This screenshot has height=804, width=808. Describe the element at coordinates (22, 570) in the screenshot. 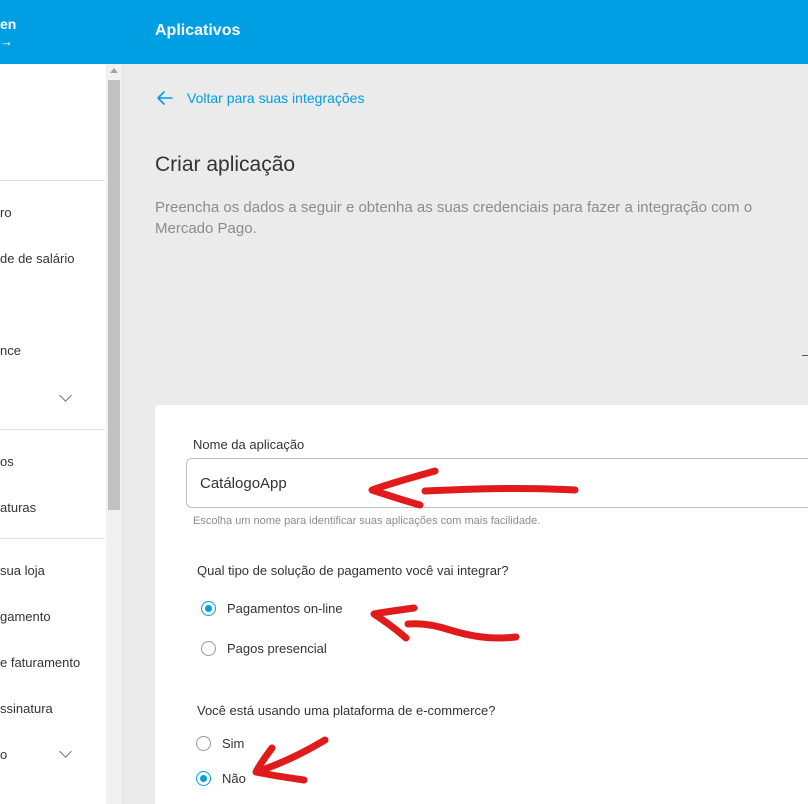

I see `sidebar-item: sua loja` at that location.